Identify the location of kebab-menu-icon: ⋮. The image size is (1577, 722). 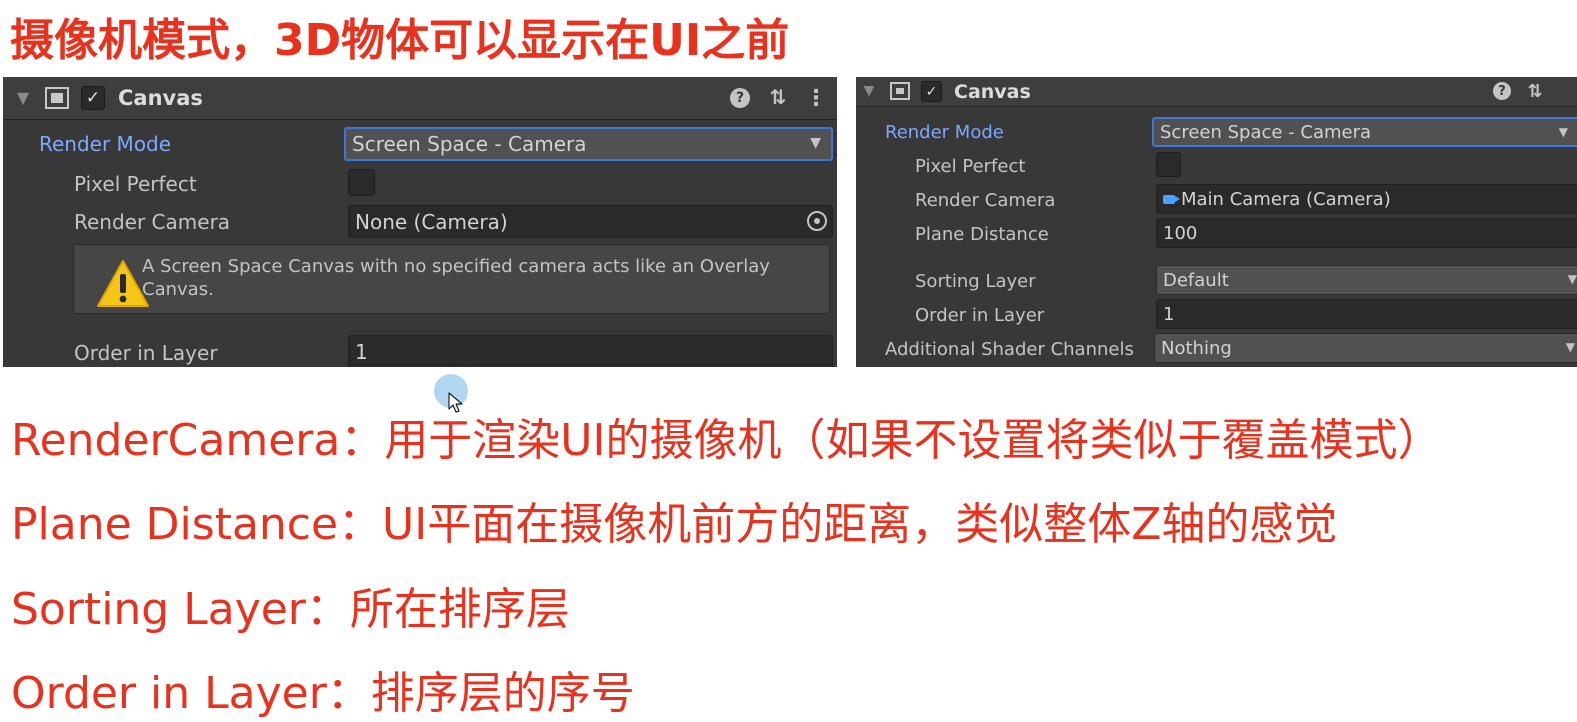
(816, 98).